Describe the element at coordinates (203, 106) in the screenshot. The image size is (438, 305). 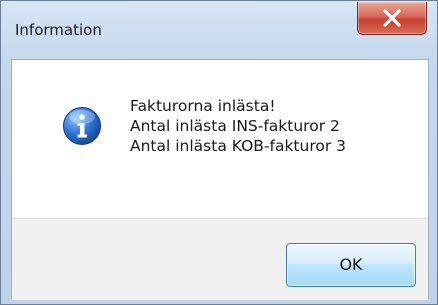
I see `message-line-1: Fakturorna inlästa!` at that location.